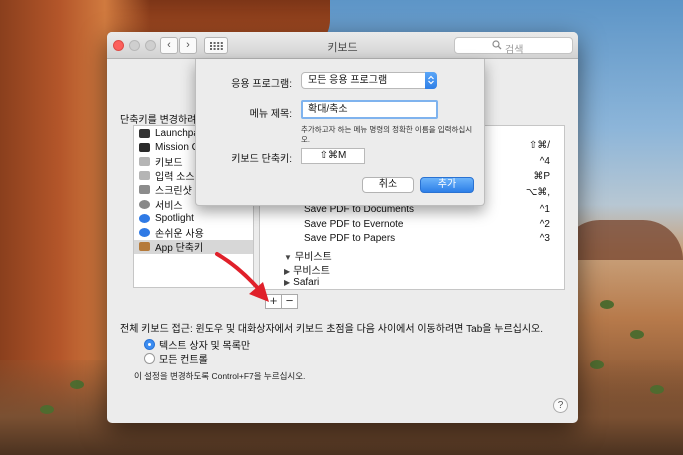 This screenshot has height=455, width=683. What do you see at coordinates (144, 232) in the screenshot?
I see `accessibility-icon` at bounding box center [144, 232].